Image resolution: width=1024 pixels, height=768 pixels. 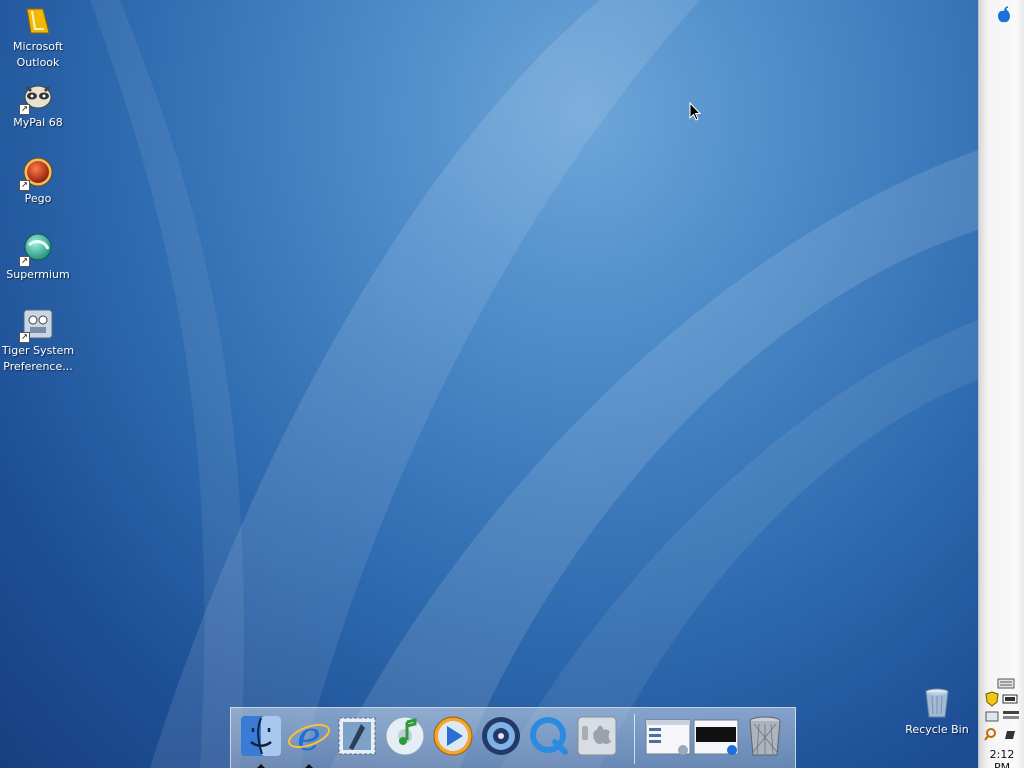 What do you see at coordinates (38, 274) in the screenshot?
I see `icon-label: Supermium` at bounding box center [38, 274].